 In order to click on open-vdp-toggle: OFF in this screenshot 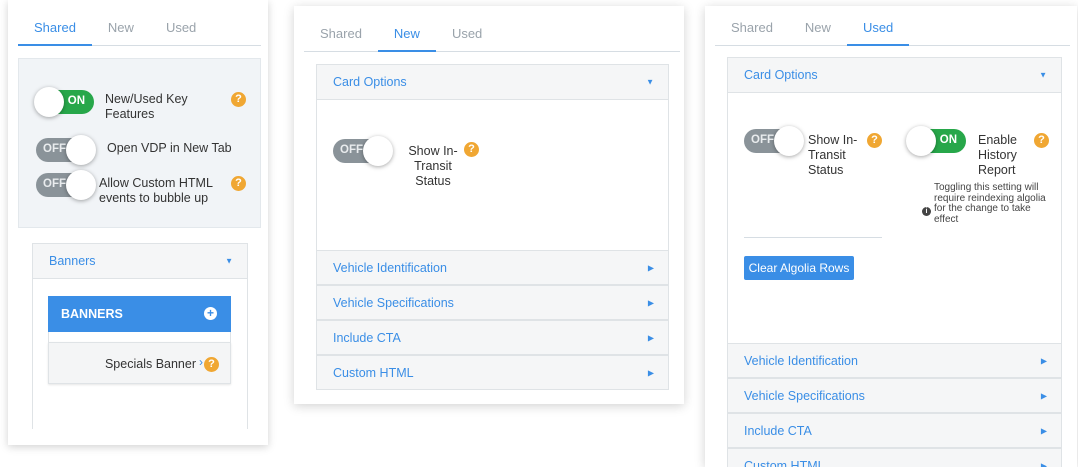, I will do `click(66, 150)`.